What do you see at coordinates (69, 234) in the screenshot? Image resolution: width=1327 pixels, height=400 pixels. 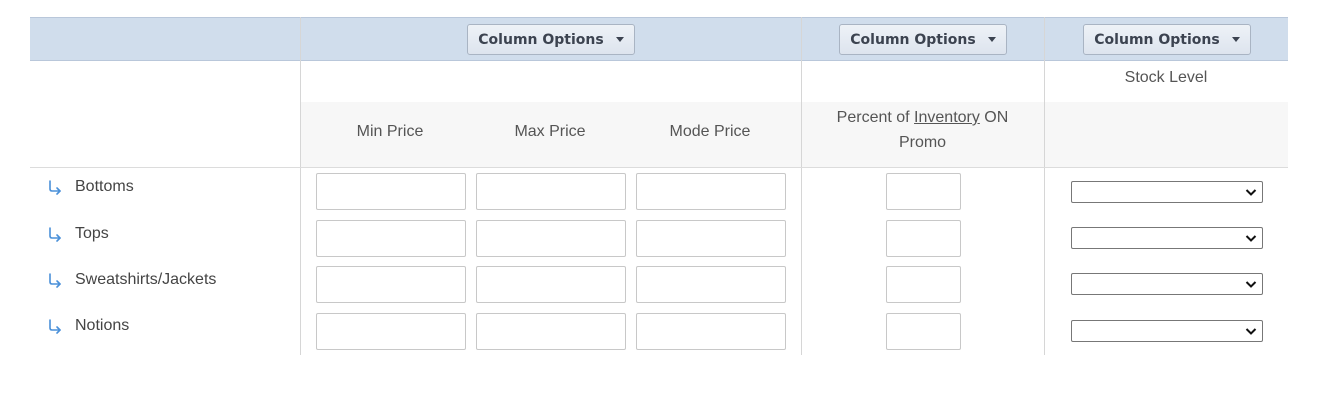 I see `table-row-label: Tops` at bounding box center [69, 234].